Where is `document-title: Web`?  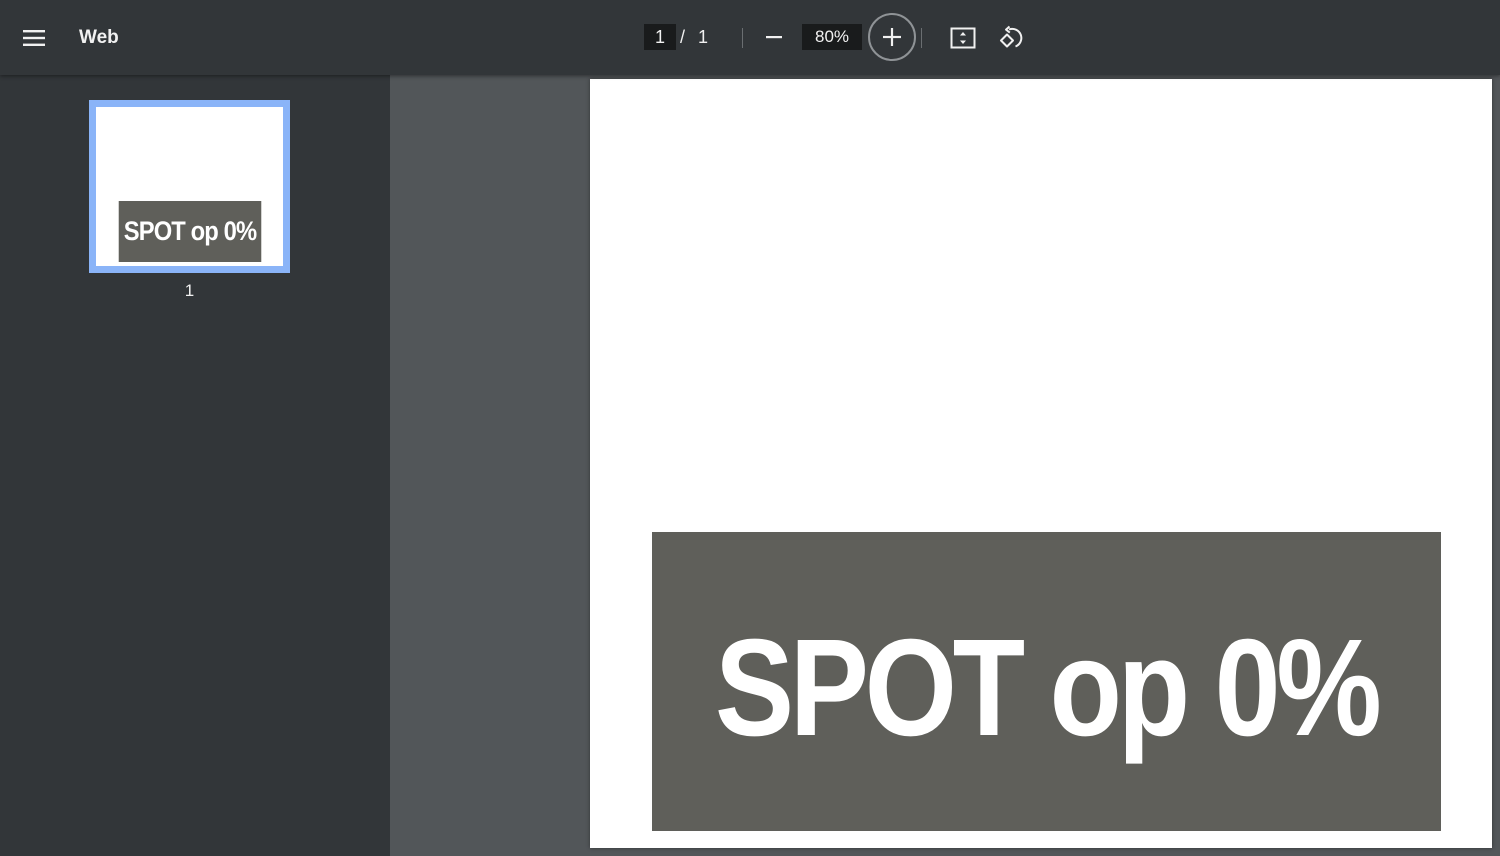
document-title: Web is located at coordinates (99, 37).